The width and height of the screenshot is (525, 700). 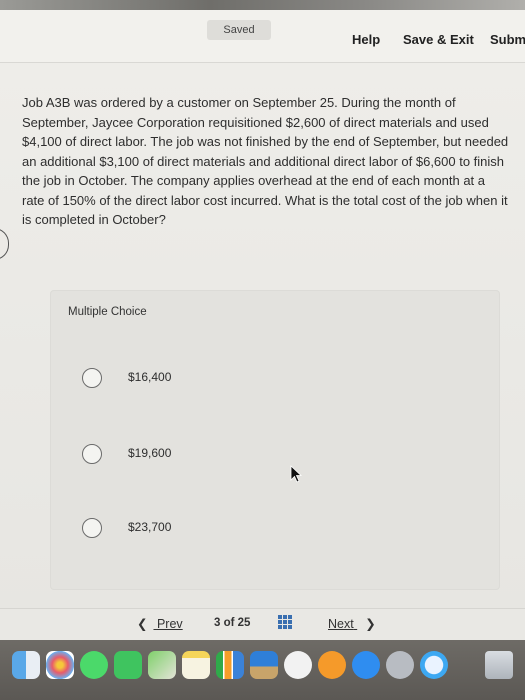 What do you see at coordinates (230, 665) in the screenshot?
I see `numbers-icon` at bounding box center [230, 665].